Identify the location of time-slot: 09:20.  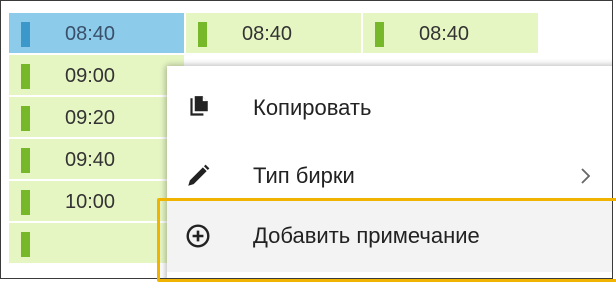
(96, 118).